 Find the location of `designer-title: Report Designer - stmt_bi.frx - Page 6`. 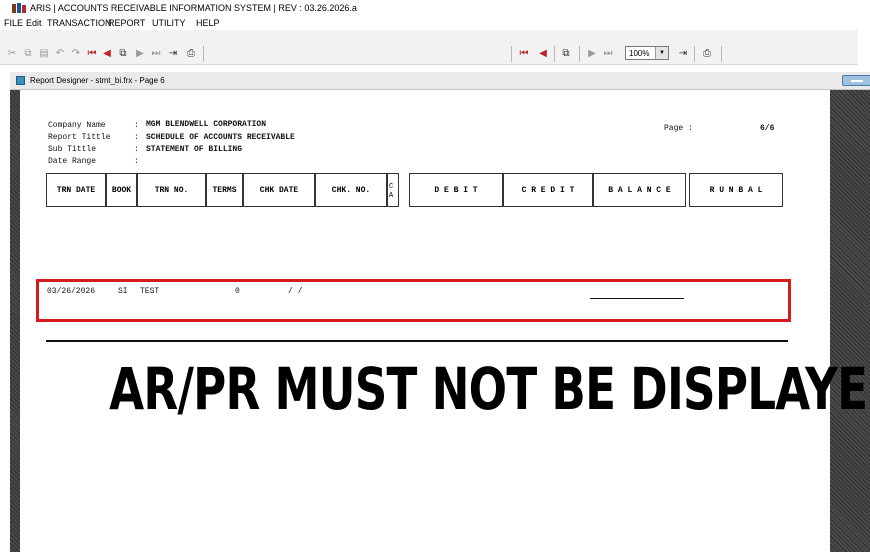

designer-title: Report Designer - stmt_bi.frx - Page 6 is located at coordinates (97, 80).